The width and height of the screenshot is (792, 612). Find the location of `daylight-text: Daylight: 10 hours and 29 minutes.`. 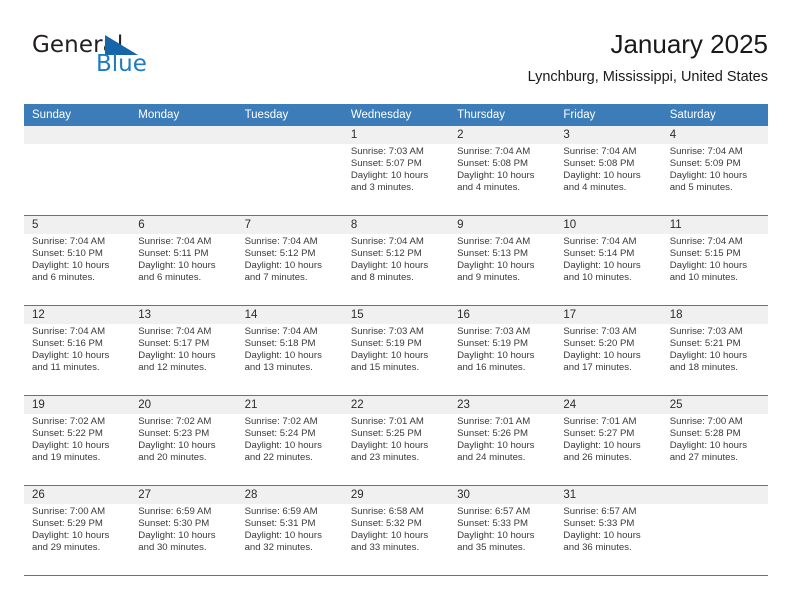

daylight-text: Daylight: 10 hours and 29 minutes. is located at coordinates (71, 542).